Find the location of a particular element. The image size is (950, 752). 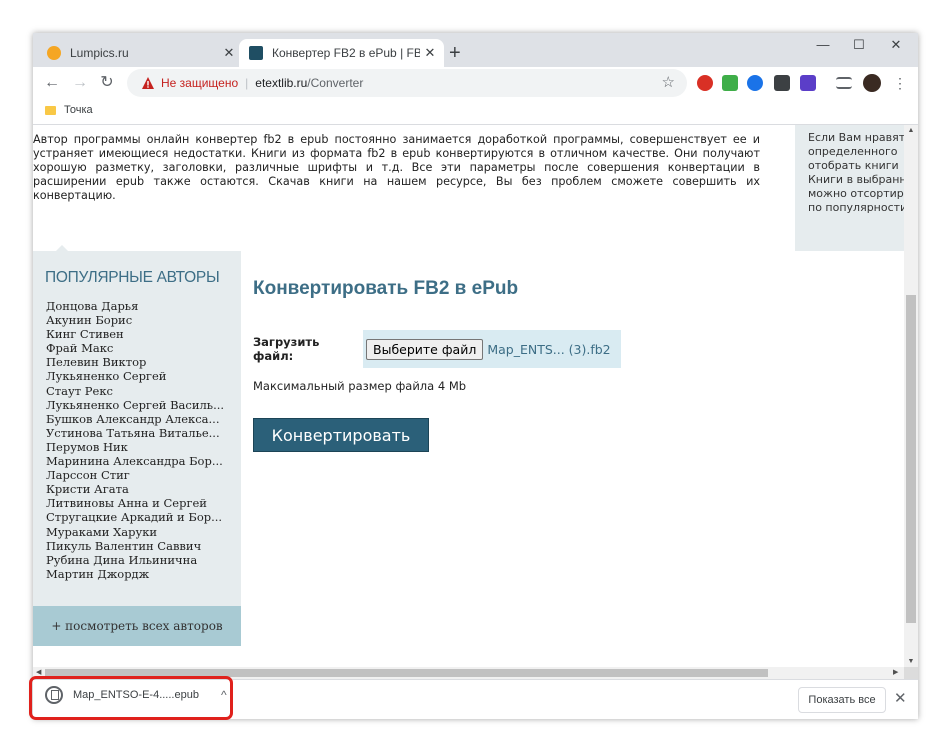

author-link: Пикуль Валентин Саввич is located at coordinates (135, 546).